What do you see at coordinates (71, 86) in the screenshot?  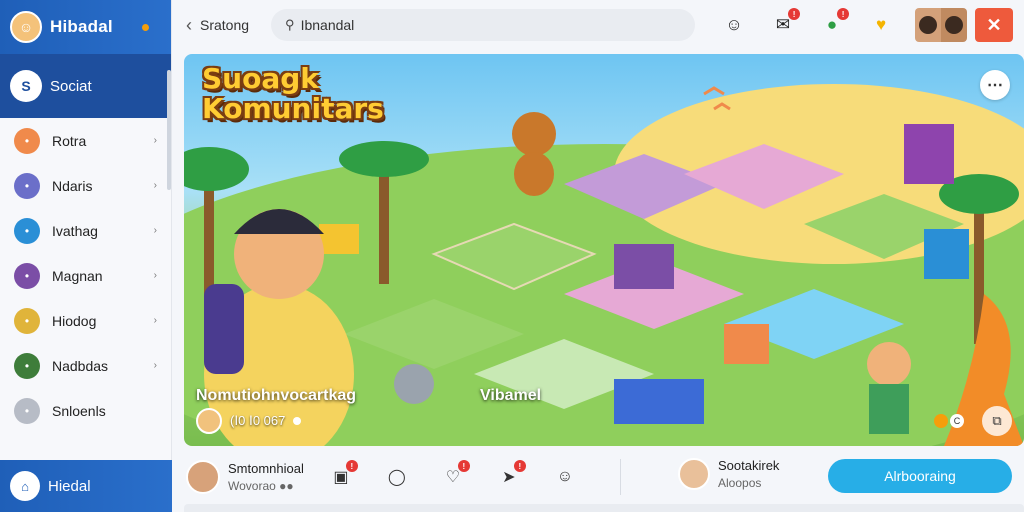 I see `sidebar-item-label: Sociat` at bounding box center [71, 86].